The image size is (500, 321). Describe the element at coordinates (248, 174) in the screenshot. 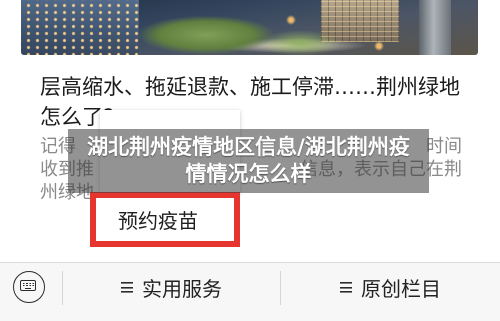

I see `overlay-title-line-2: 情情况怎么样` at that location.